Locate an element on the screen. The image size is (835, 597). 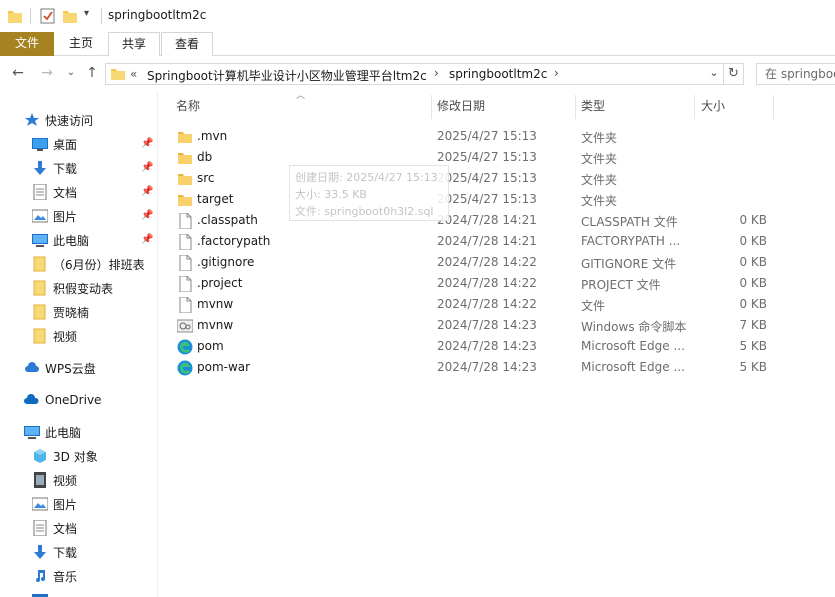
tooltip-size: 大小: 33.5 KB is located at coordinates (331, 194).